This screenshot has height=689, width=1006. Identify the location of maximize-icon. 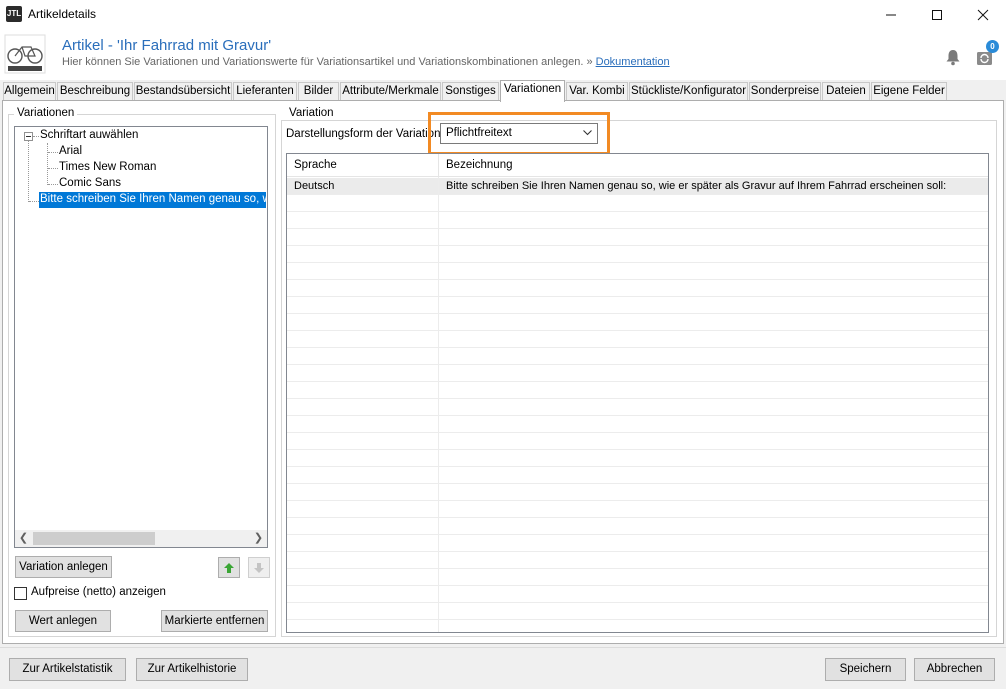
(937, 15).